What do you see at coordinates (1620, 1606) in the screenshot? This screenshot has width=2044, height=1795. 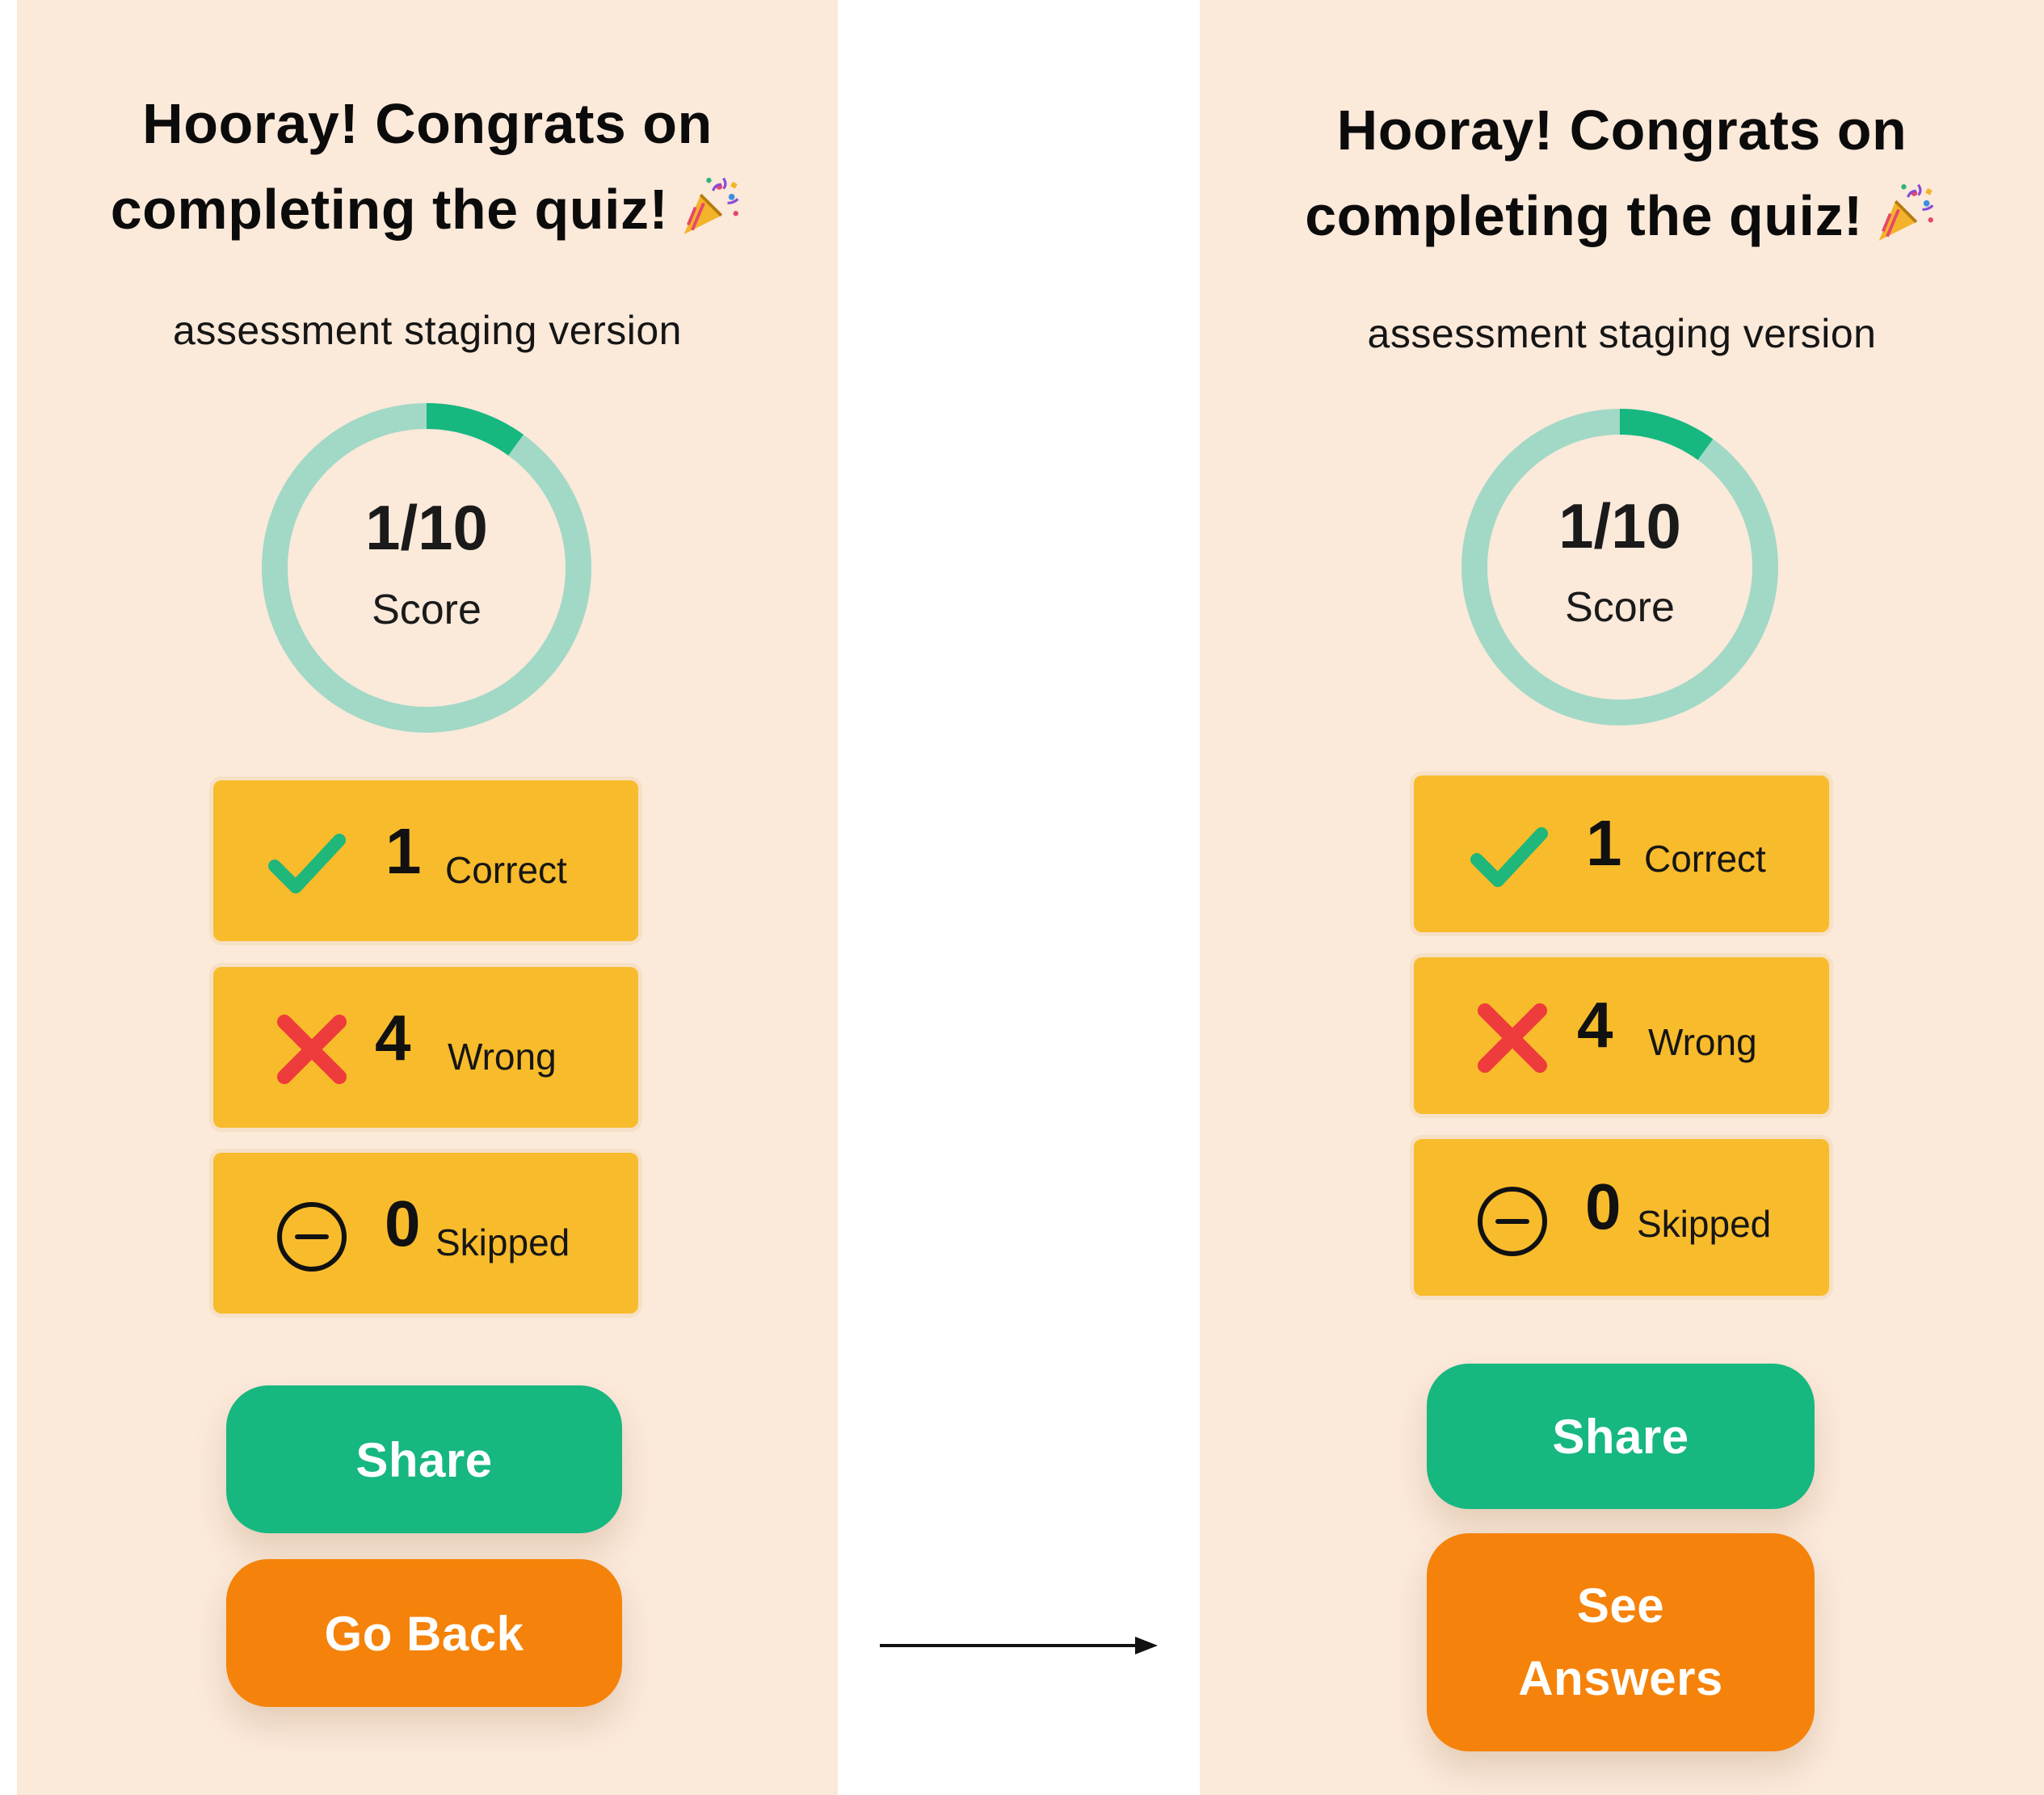 I see `see-answers-line-1: See` at bounding box center [1620, 1606].